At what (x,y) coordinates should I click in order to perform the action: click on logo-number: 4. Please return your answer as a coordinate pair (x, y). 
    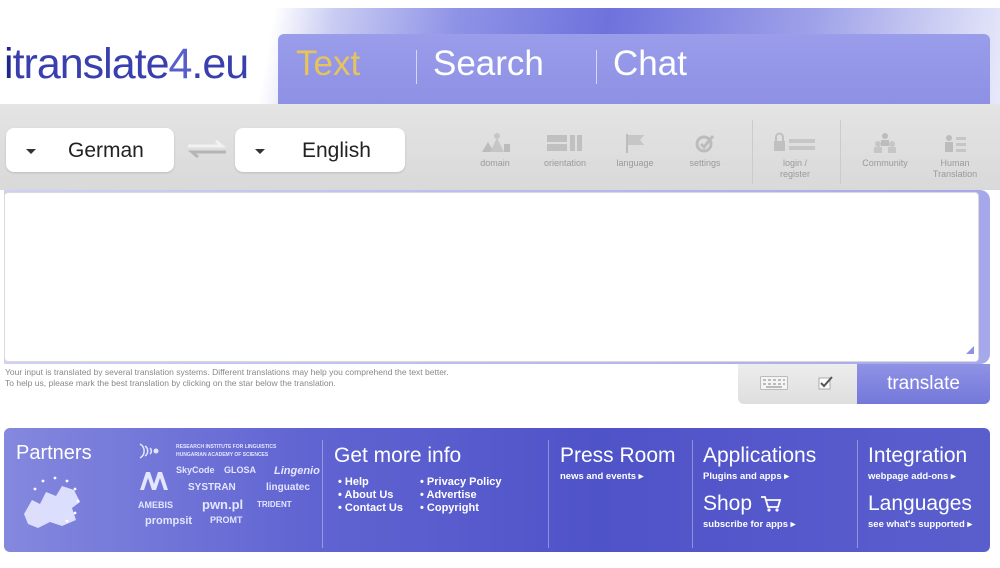
    Looking at the image, I should click on (180, 64).